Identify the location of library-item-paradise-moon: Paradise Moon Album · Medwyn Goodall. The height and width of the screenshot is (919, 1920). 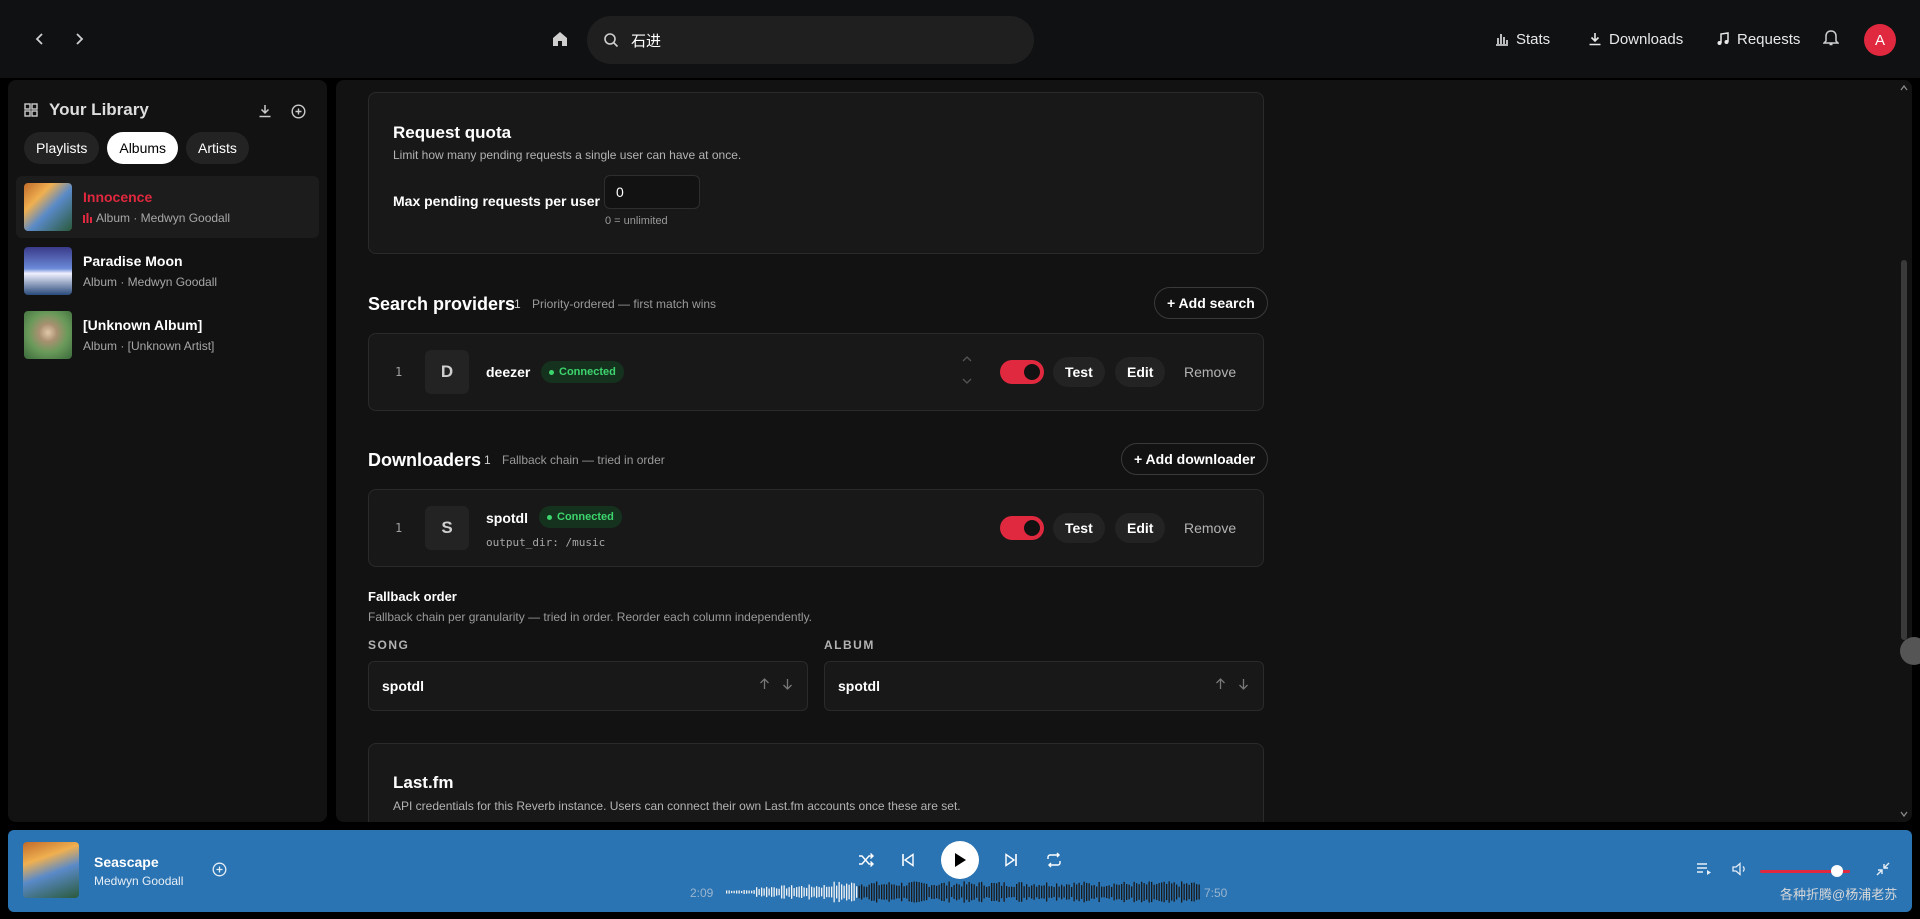
(167, 271).